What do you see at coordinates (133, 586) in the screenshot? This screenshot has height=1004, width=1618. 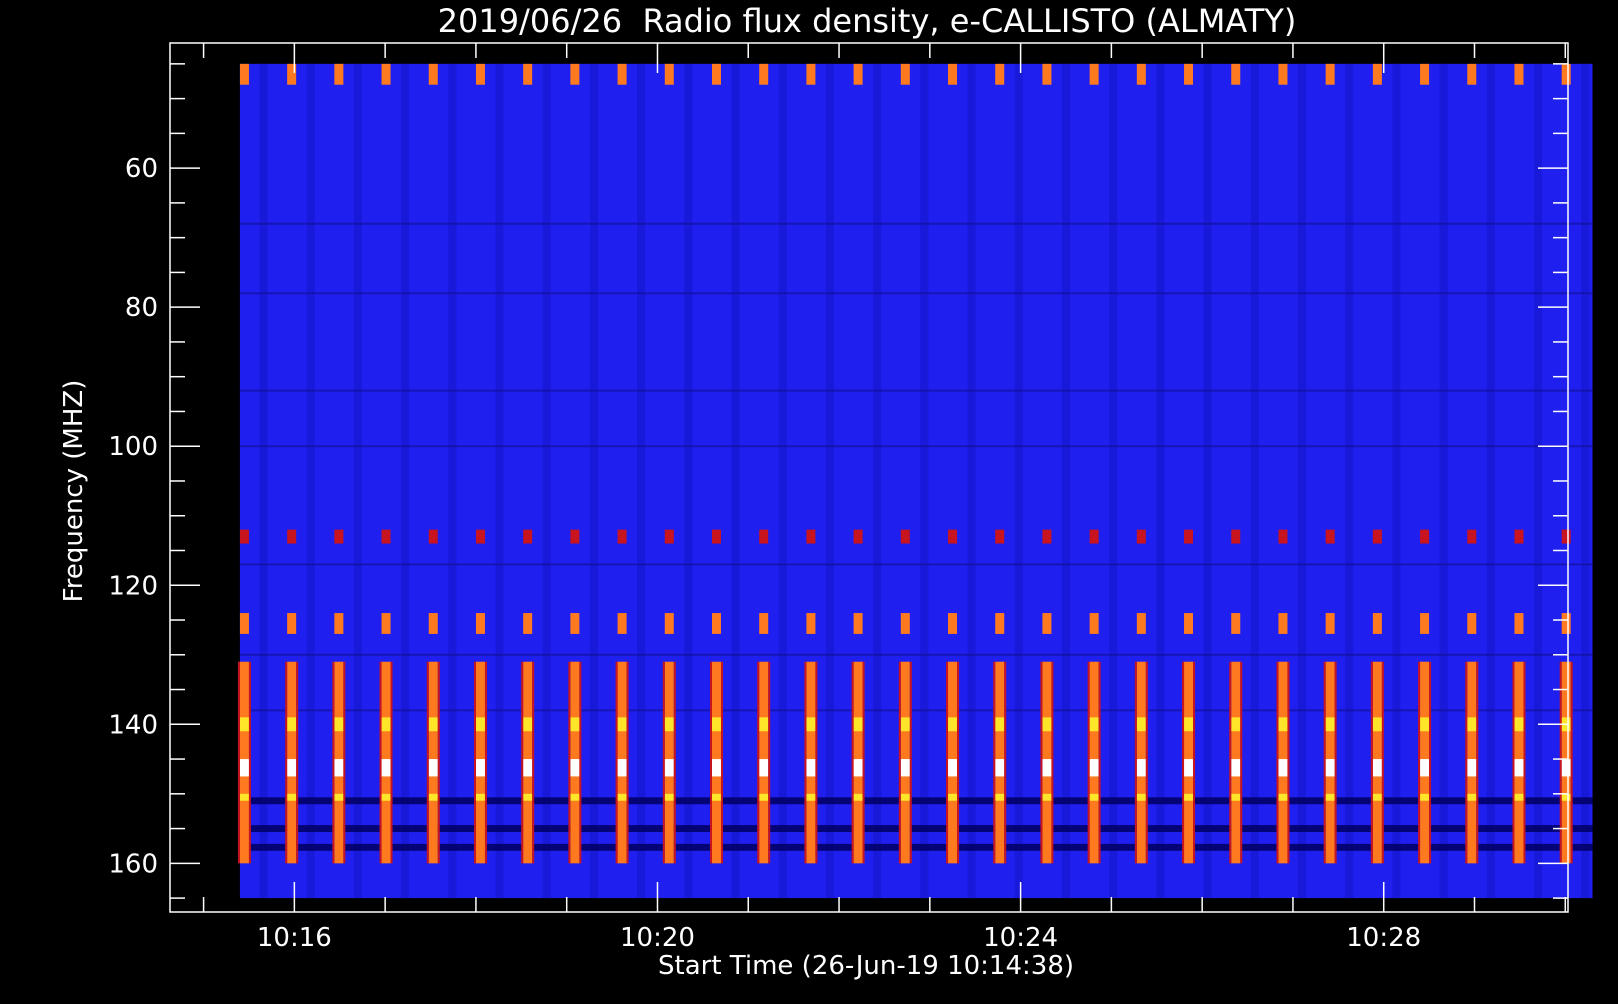 I see `y-tick-label: 120` at bounding box center [133, 586].